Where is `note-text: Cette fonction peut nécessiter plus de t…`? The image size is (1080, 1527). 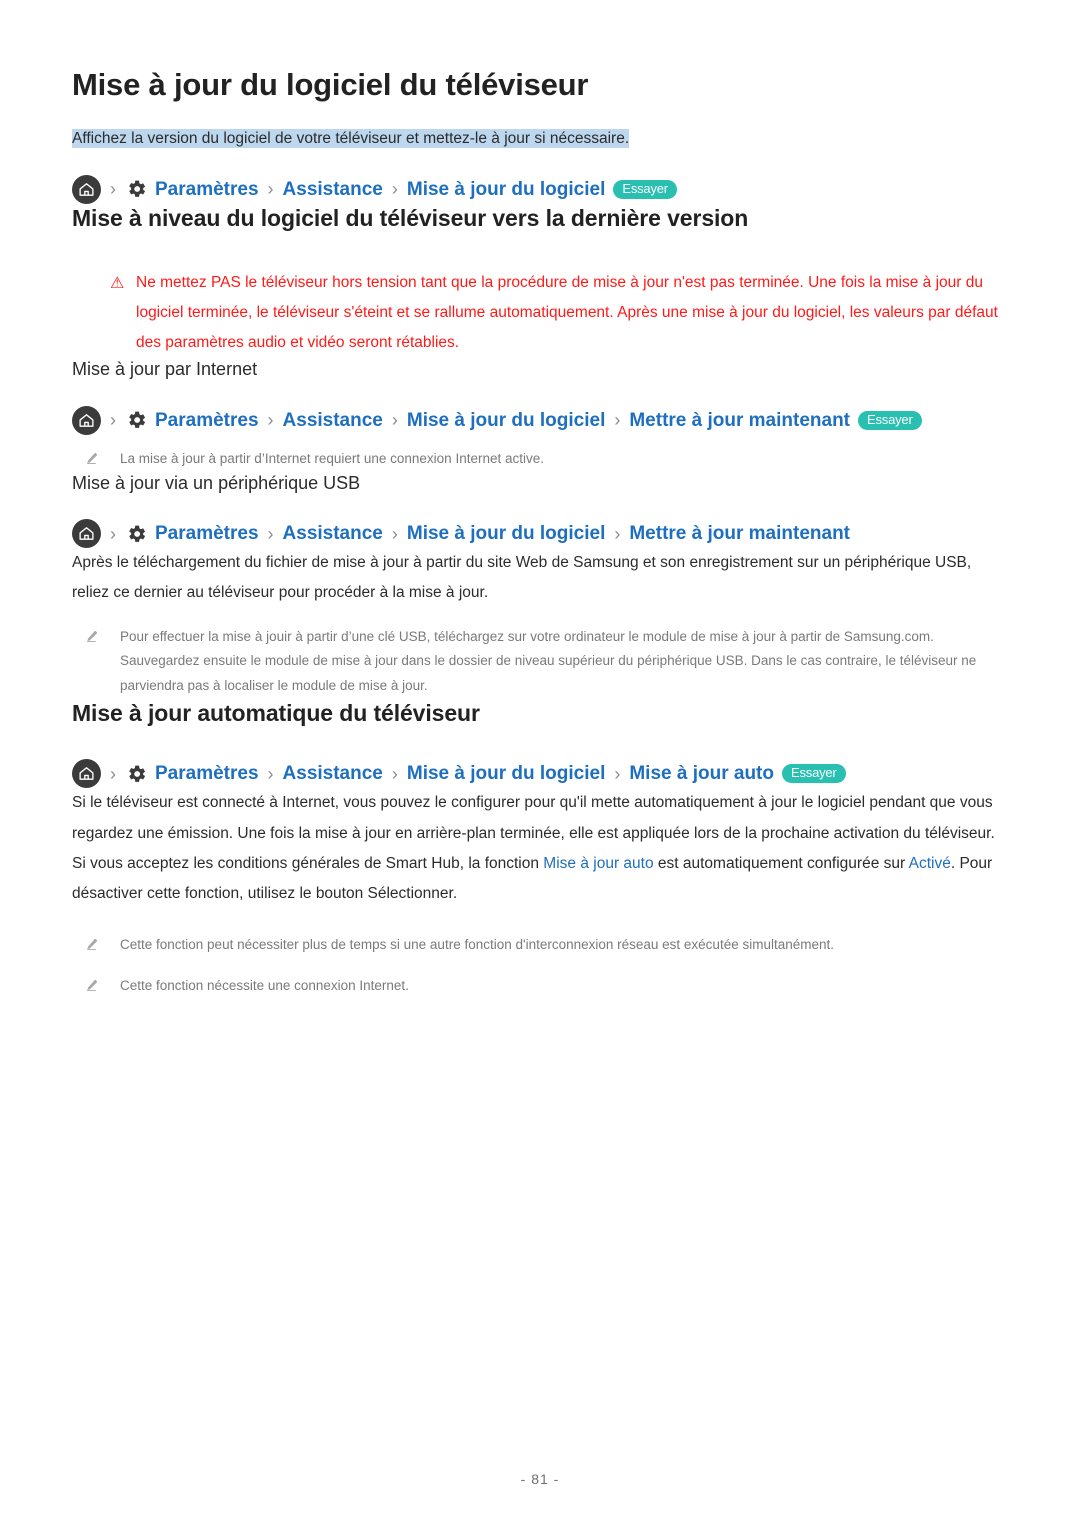
note-text: Cette fonction peut nécessiter plus de t… is located at coordinates (477, 945).